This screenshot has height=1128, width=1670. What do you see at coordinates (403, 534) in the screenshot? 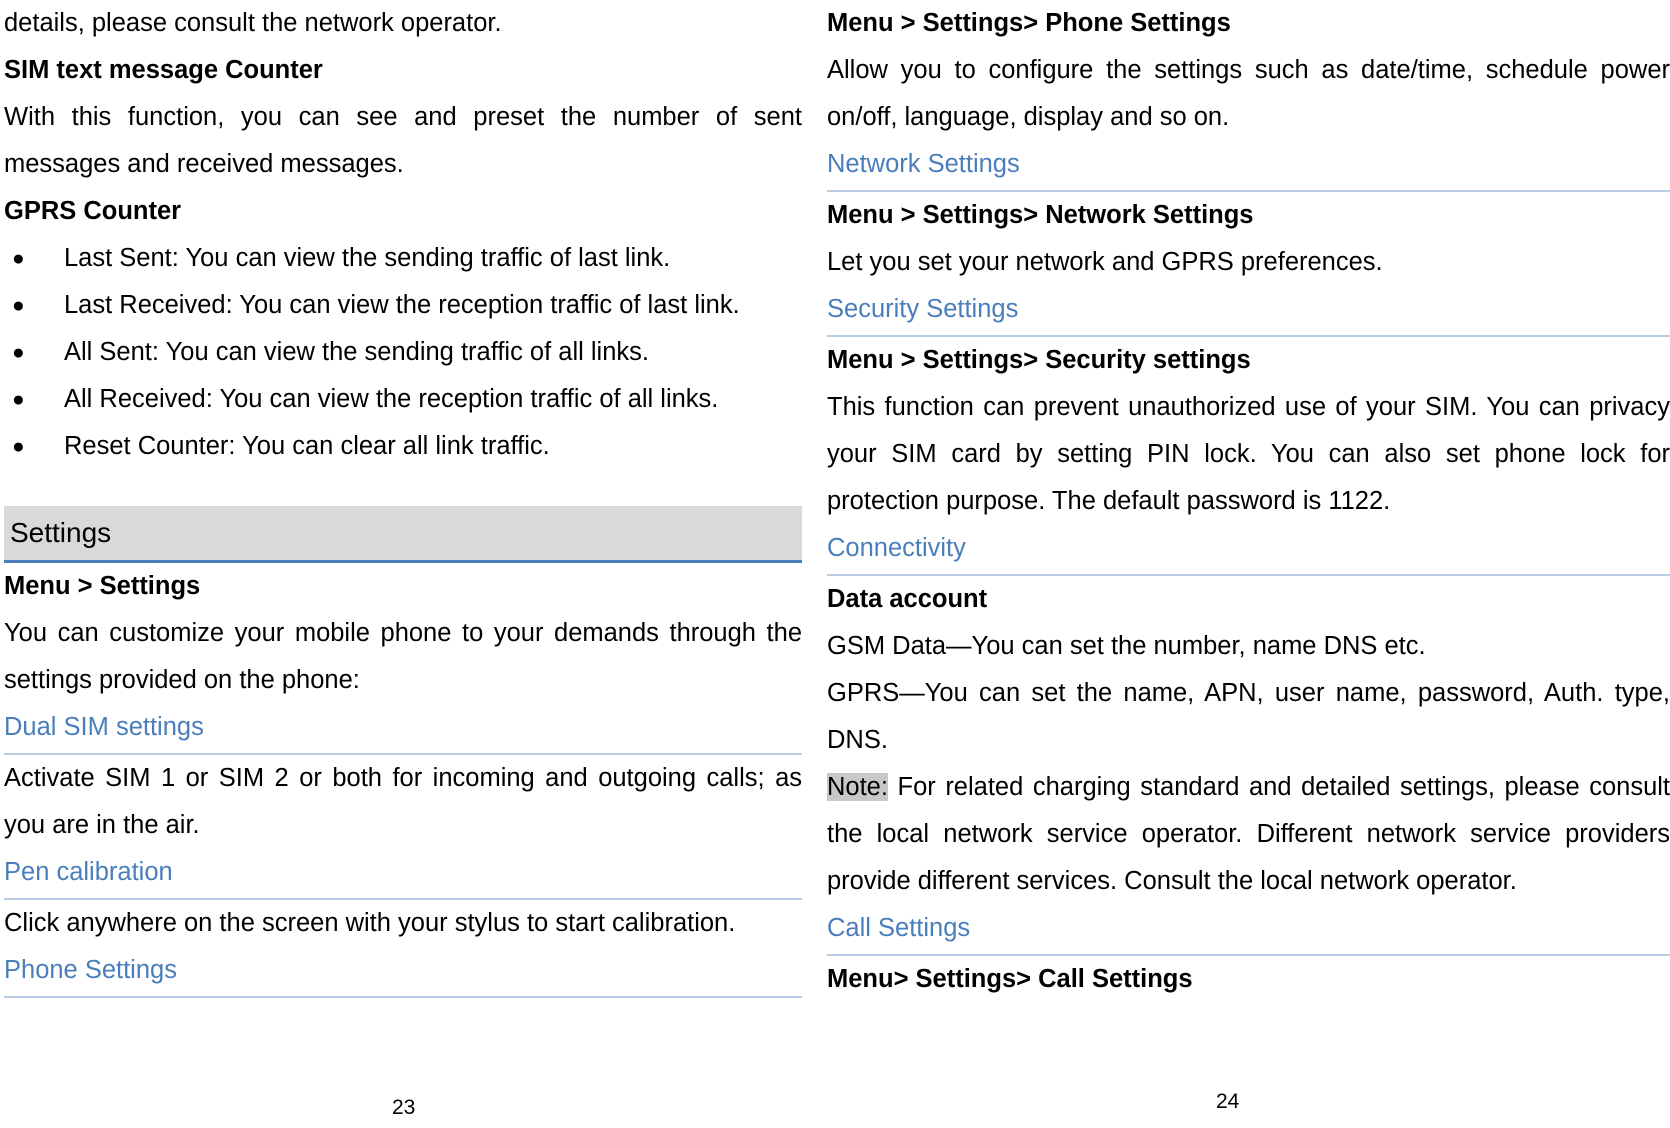
I see `settings-section-banner: Settings` at bounding box center [403, 534].